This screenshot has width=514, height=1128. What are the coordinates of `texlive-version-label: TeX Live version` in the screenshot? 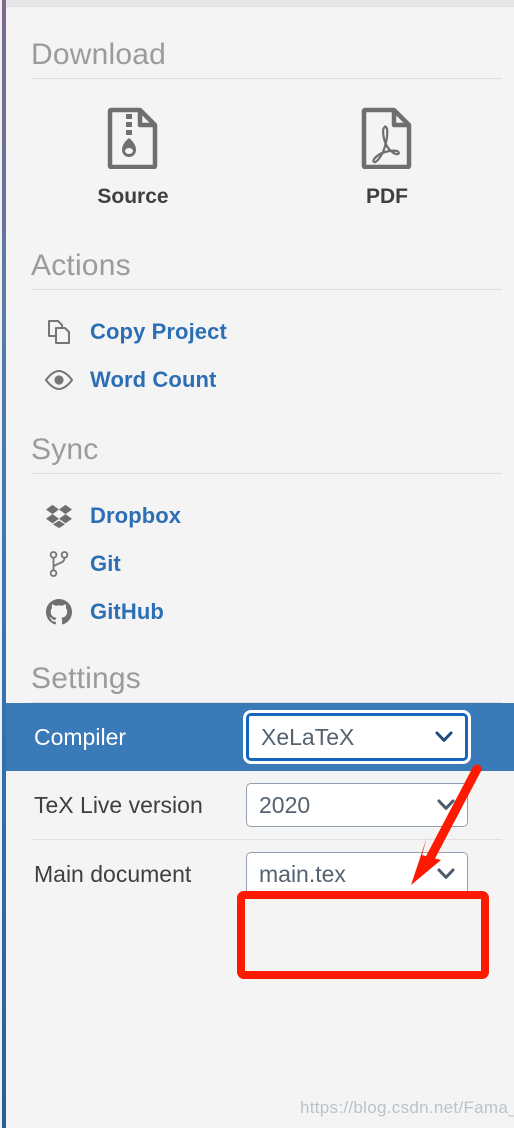 It's located at (118, 804).